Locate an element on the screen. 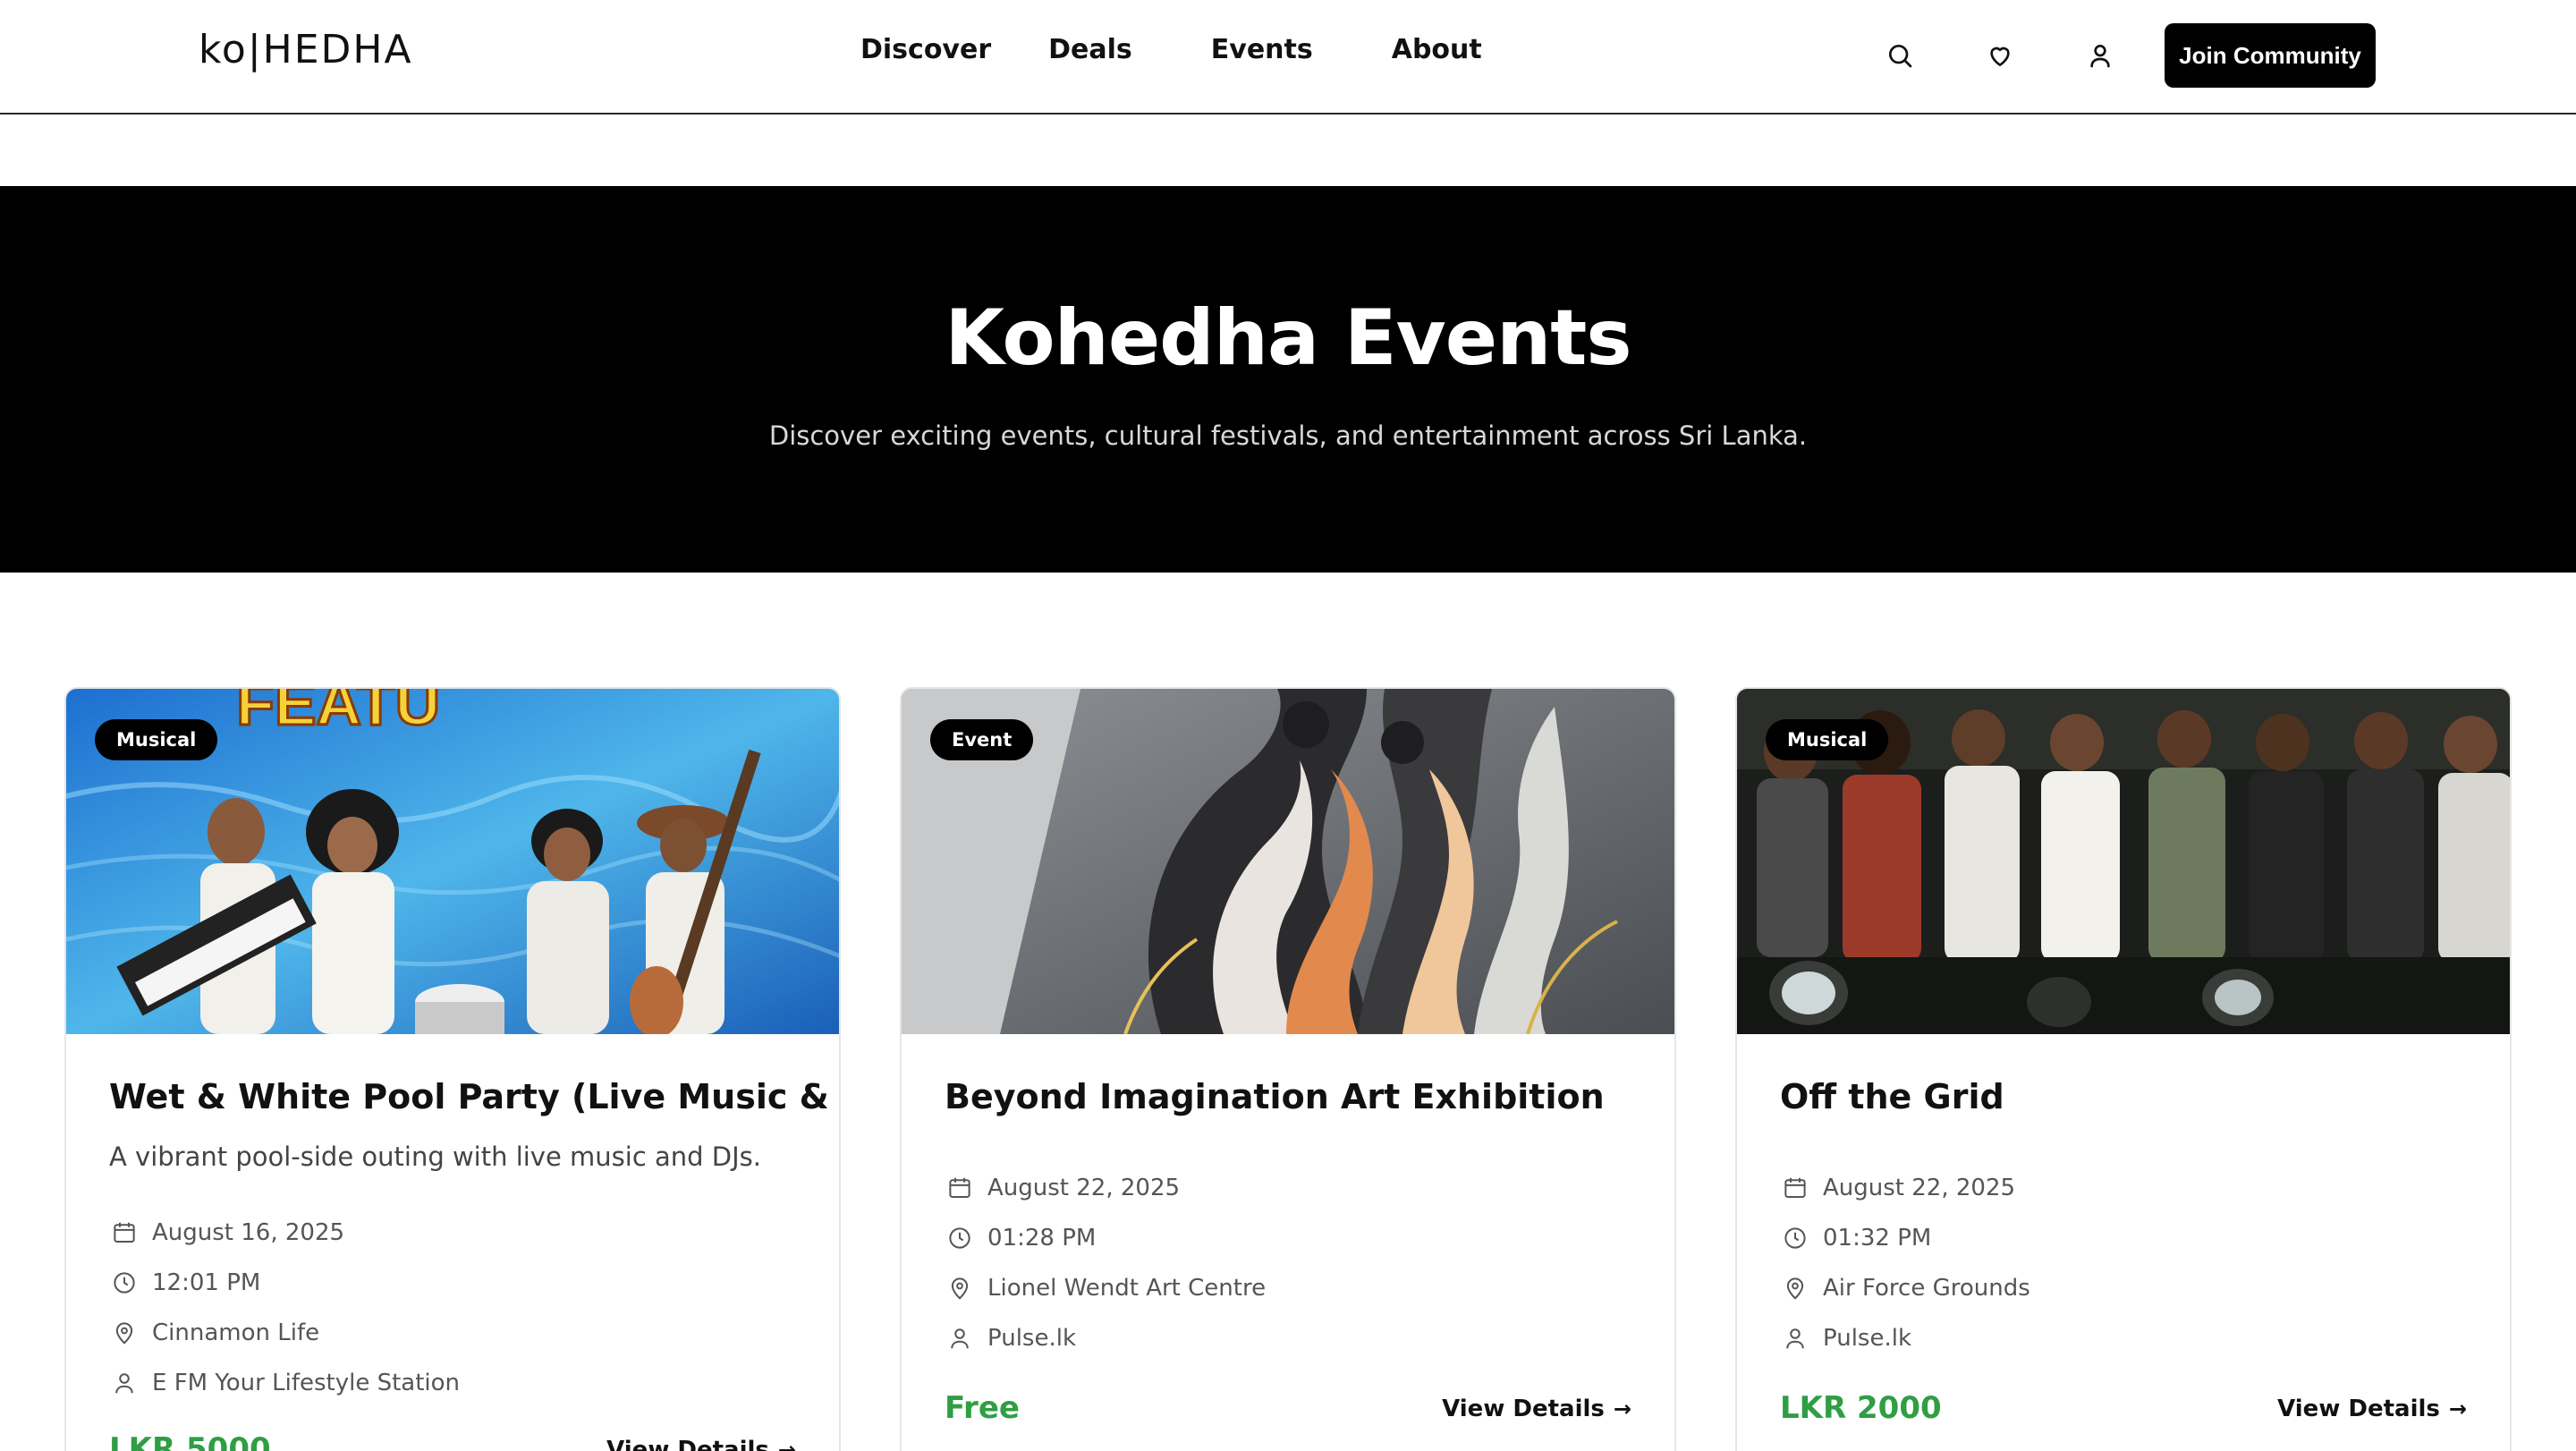 The image size is (2576, 1451). event-location: Air Force Grounds is located at coordinates (1905, 1288).